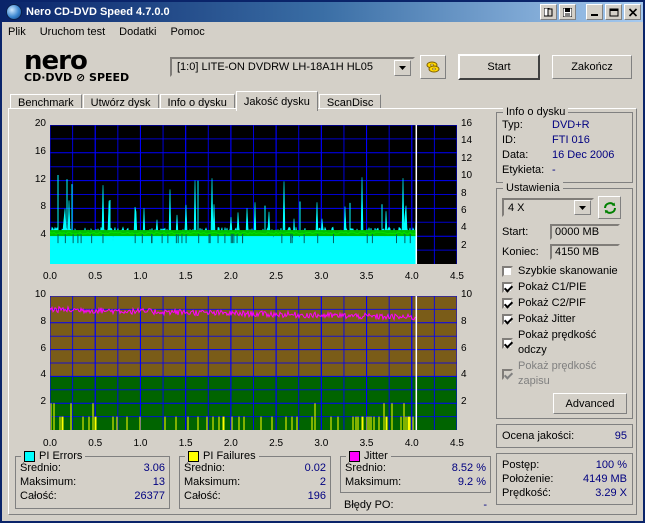 This screenshot has height=523, width=645. Describe the element at coordinates (548, 207) in the screenshot. I see `speed-select: 4 X` at that location.